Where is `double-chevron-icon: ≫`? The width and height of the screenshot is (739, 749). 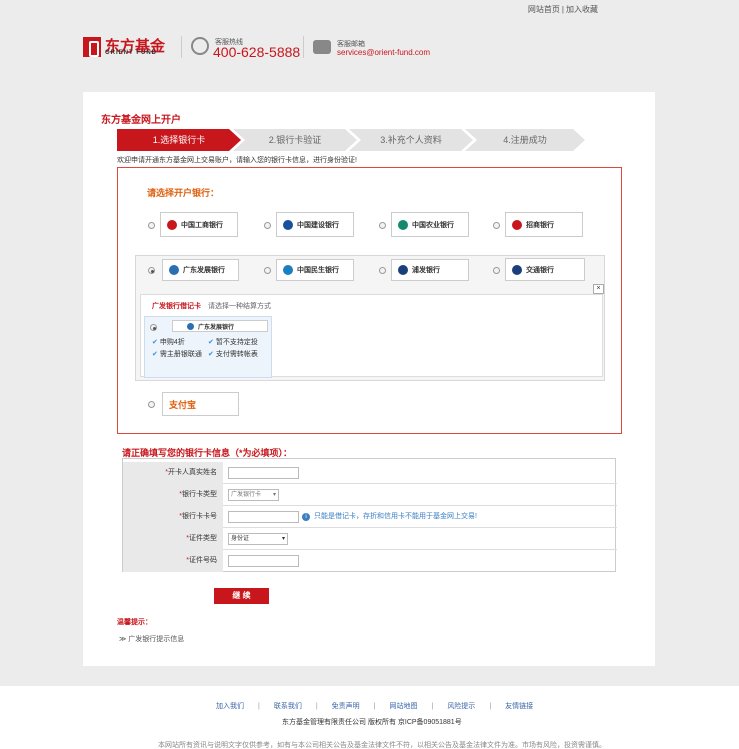 double-chevron-icon: ≫ is located at coordinates (123, 639).